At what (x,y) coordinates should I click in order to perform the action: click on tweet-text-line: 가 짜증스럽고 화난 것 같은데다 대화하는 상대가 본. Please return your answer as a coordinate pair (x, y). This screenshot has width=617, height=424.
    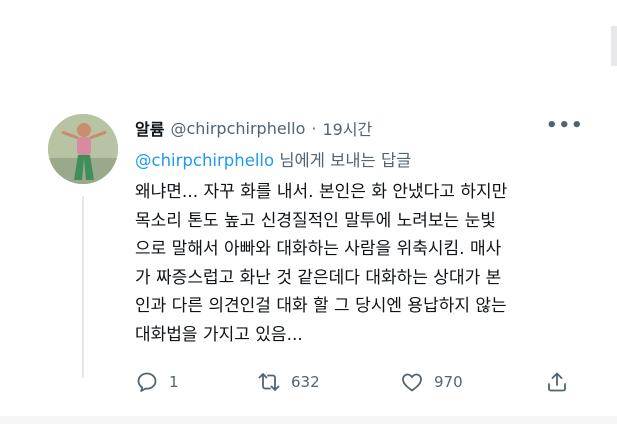
    Looking at the image, I should click on (318, 277).